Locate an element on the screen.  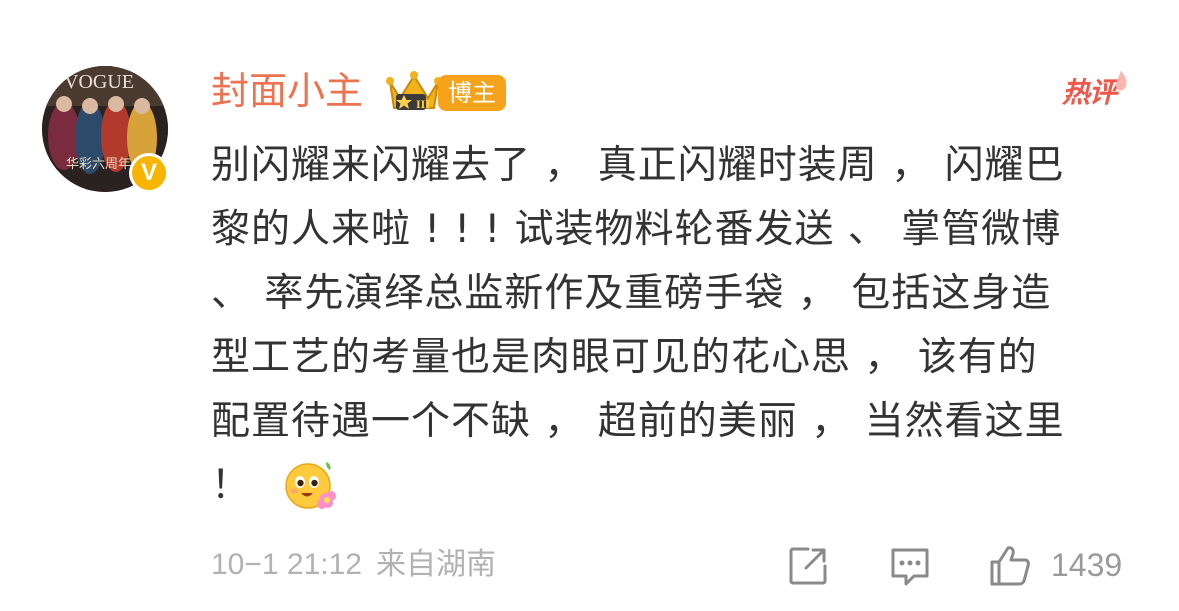
flower-face-emoji-icon is located at coordinates (311, 485).